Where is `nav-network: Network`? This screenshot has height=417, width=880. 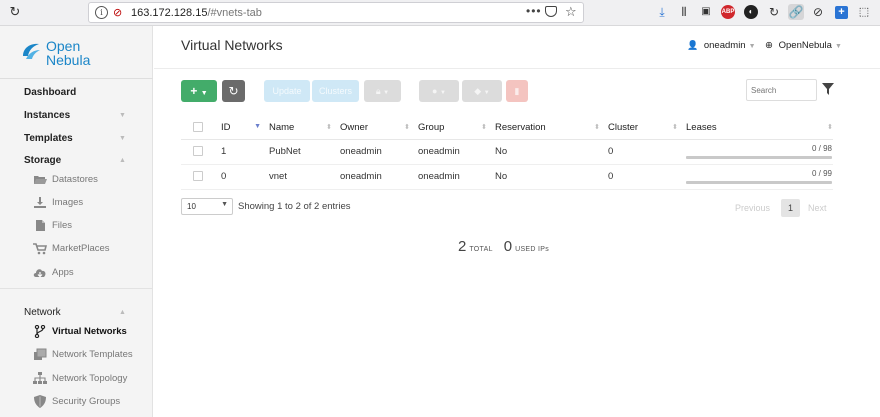
nav-network: Network is located at coordinates (42, 312).